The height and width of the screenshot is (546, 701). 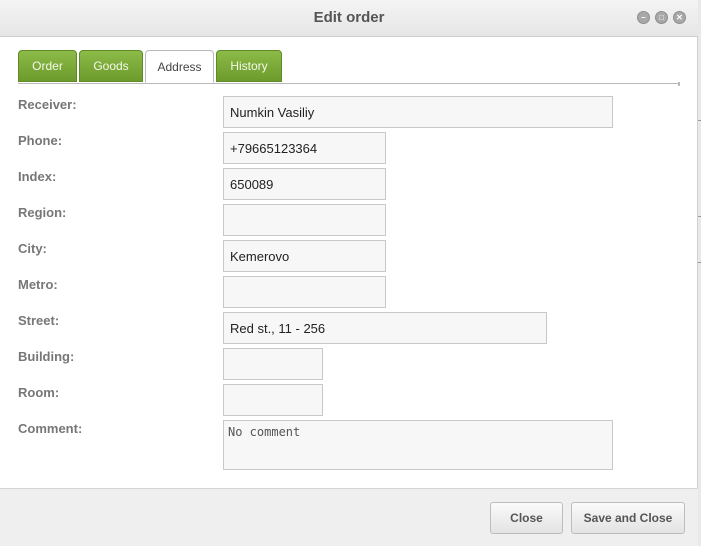 I want to click on dialog-titlebar: Edit order – □ ✕, so click(x=349, y=18).